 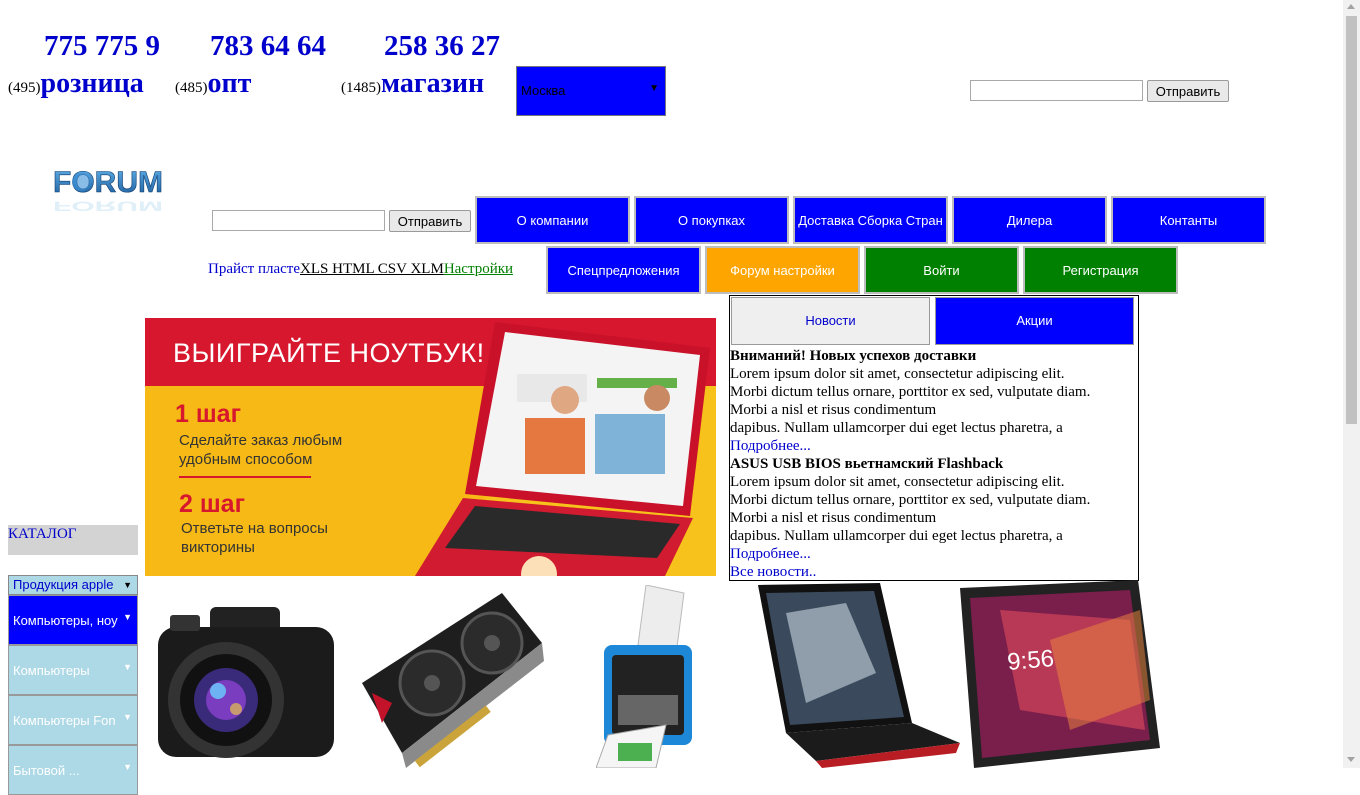 I want to click on department-label: опт, so click(x=229, y=83).